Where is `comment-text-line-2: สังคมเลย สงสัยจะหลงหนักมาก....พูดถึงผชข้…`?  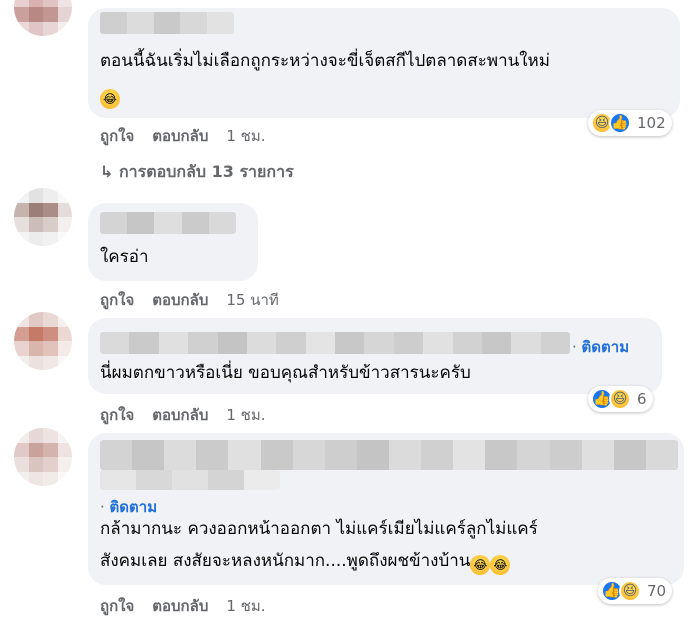
comment-text-line-2: สังคมเลย สงสัยจะหลงหนักมาก....พูดถึงผชข้… is located at coordinates (305, 561).